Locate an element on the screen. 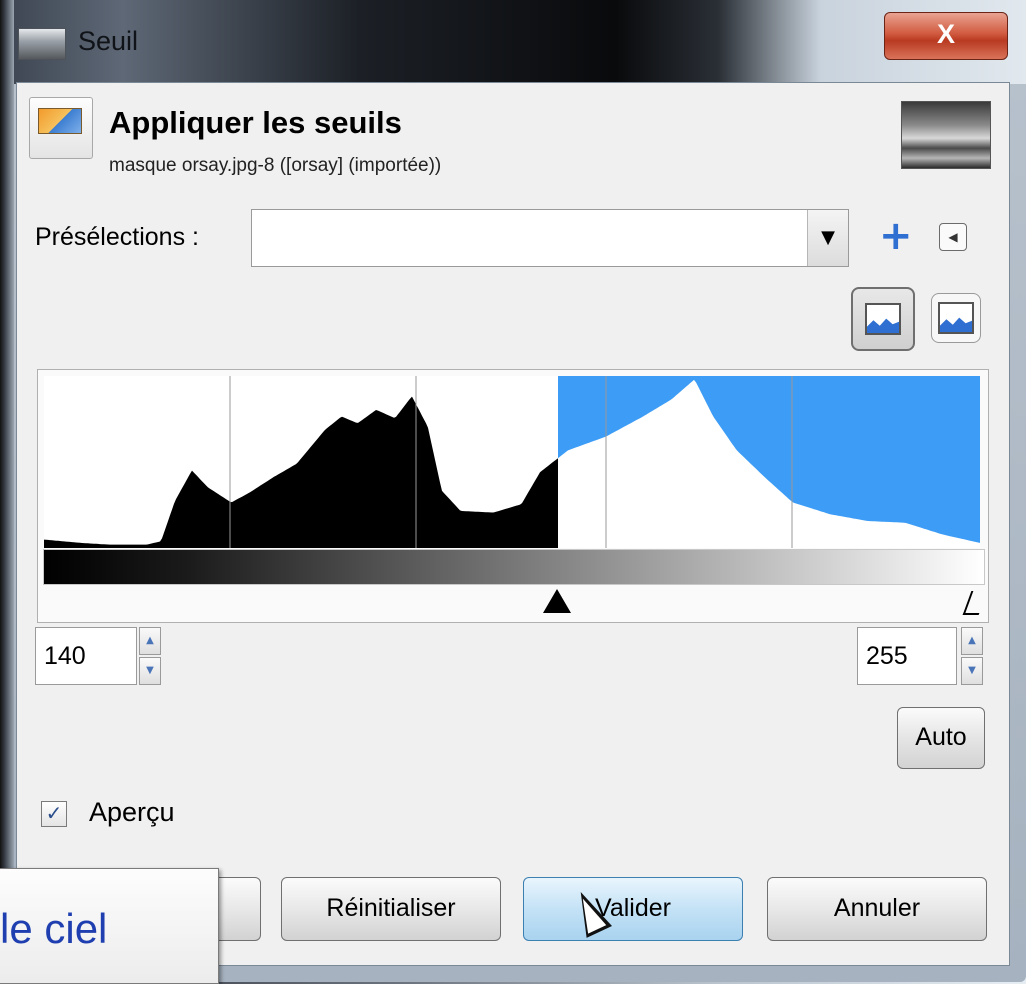  window-title: Seuil is located at coordinates (108, 41).